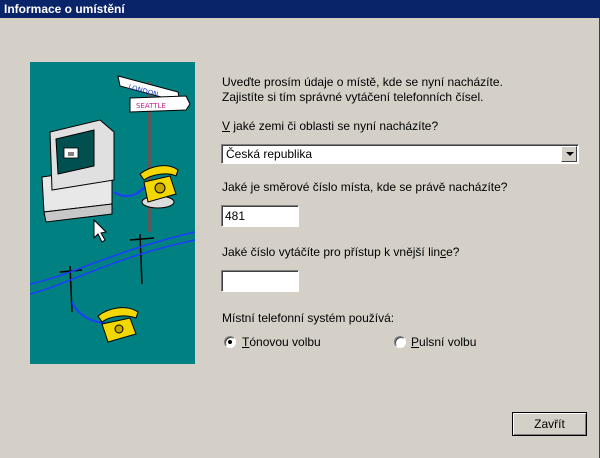  I want to click on signpost-icon: LONDON SEATTLE, so click(154, 94).